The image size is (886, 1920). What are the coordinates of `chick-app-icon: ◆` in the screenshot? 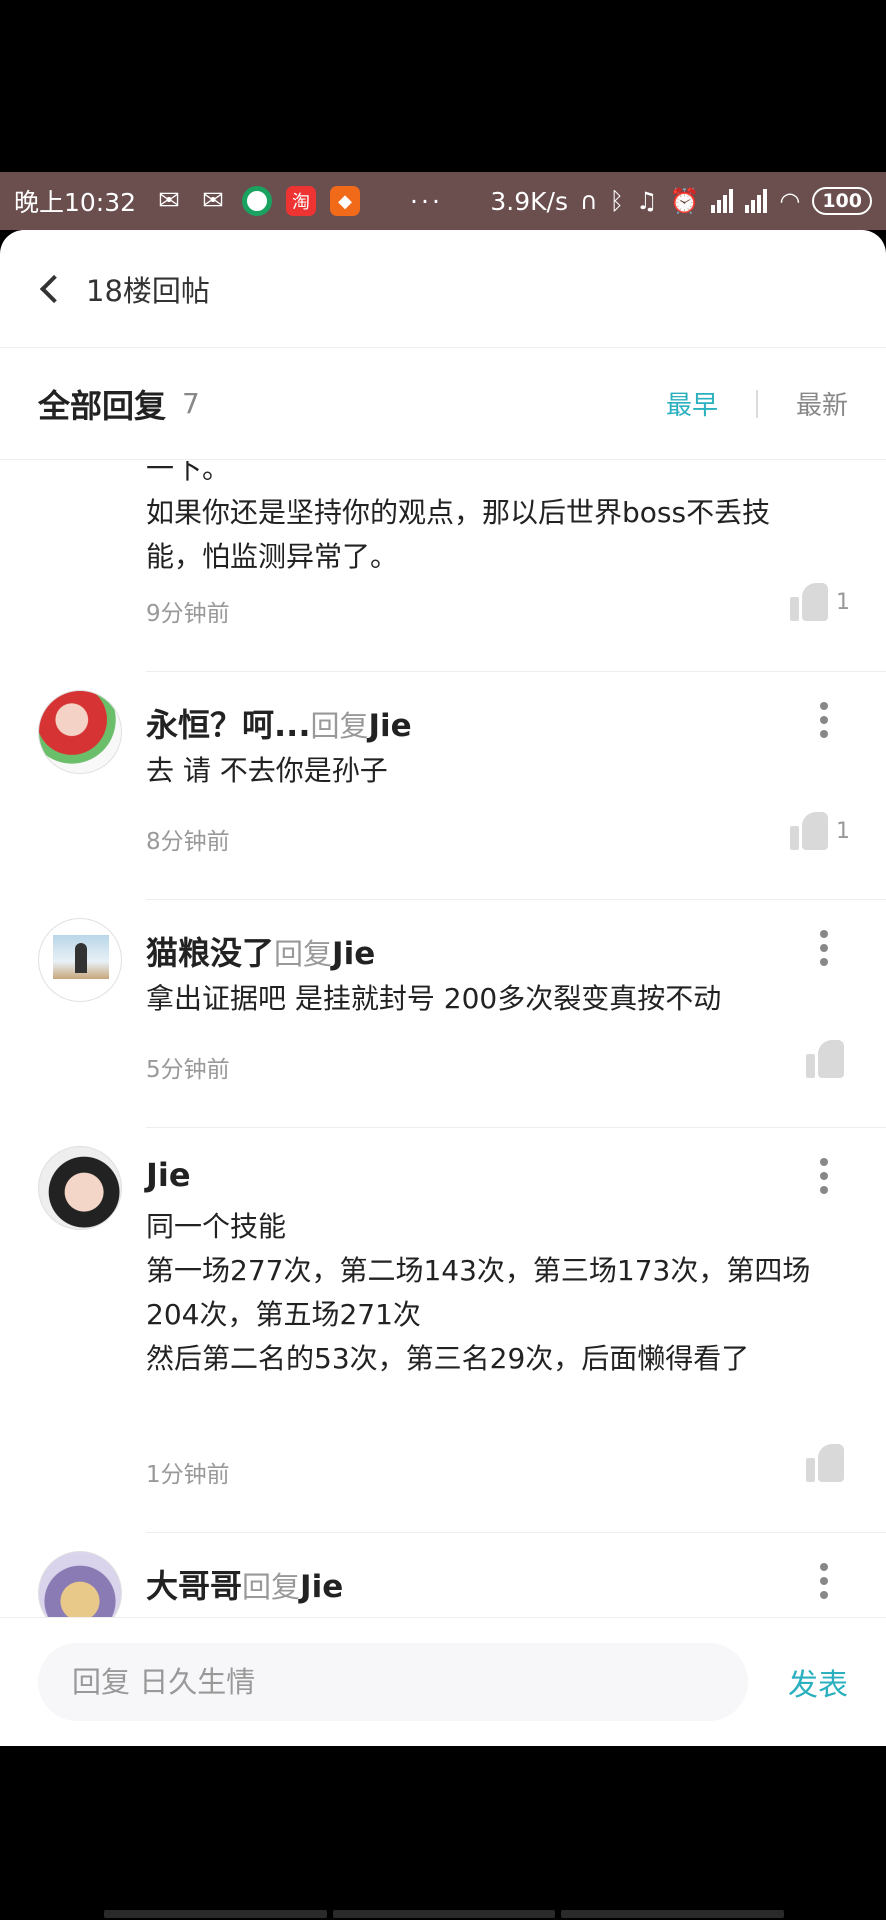 It's located at (345, 201).